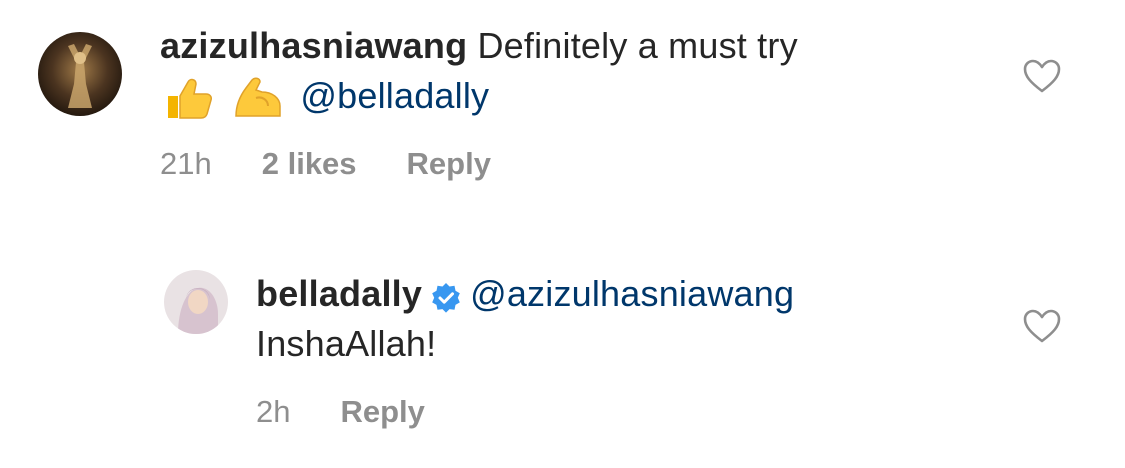 Image resolution: width=1125 pixels, height=468 pixels. What do you see at coordinates (632, 293) in the screenshot?
I see `reply-mention: @azizulhasniawang` at bounding box center [632, 293].